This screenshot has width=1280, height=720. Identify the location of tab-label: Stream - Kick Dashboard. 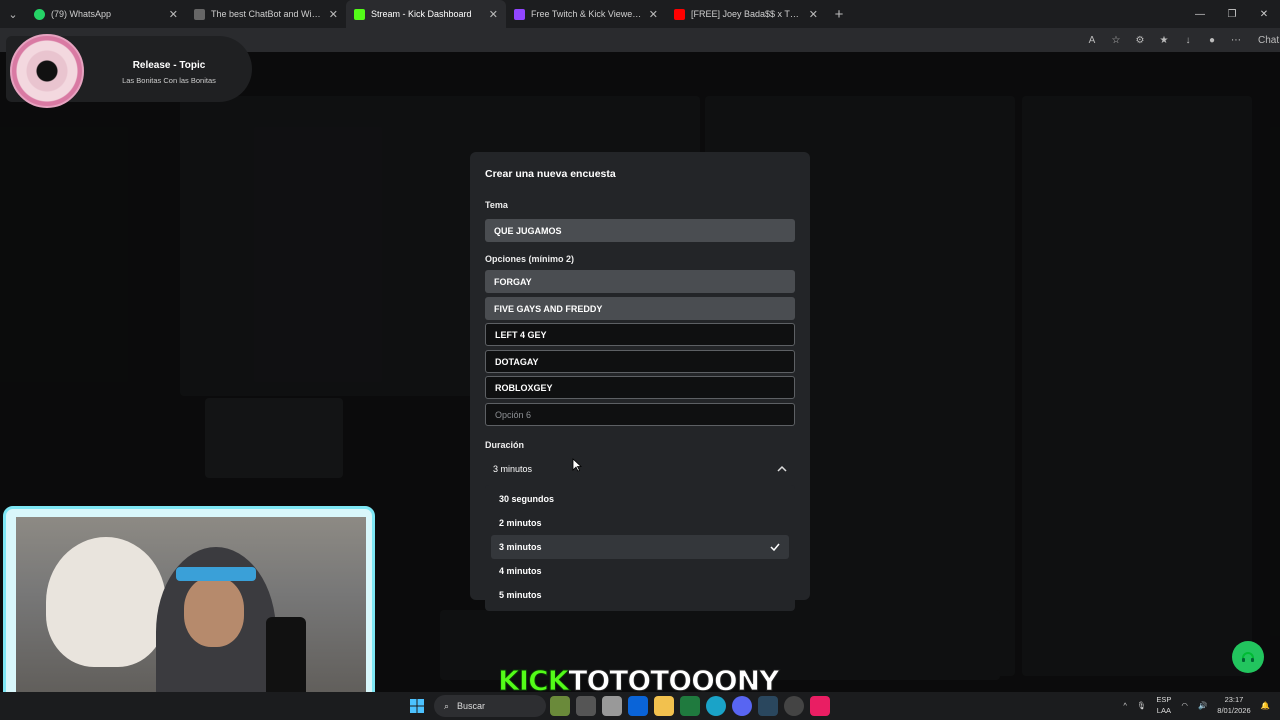
(421, 14).